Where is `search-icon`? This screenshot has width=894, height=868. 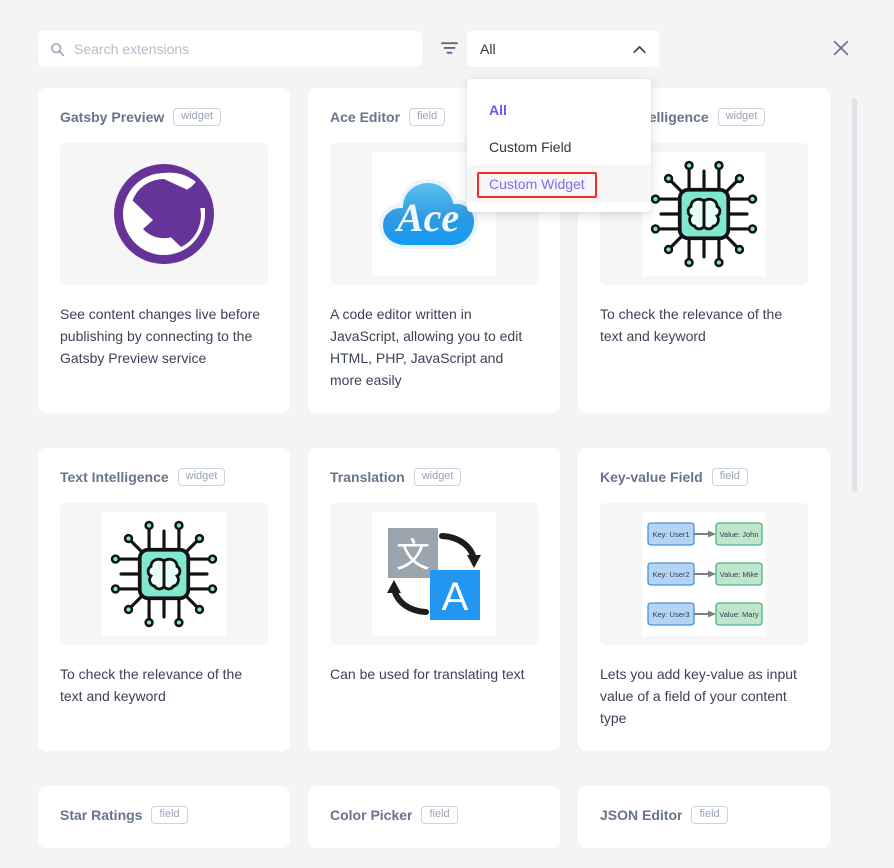
search-icon is located at coordinates (58, 49).